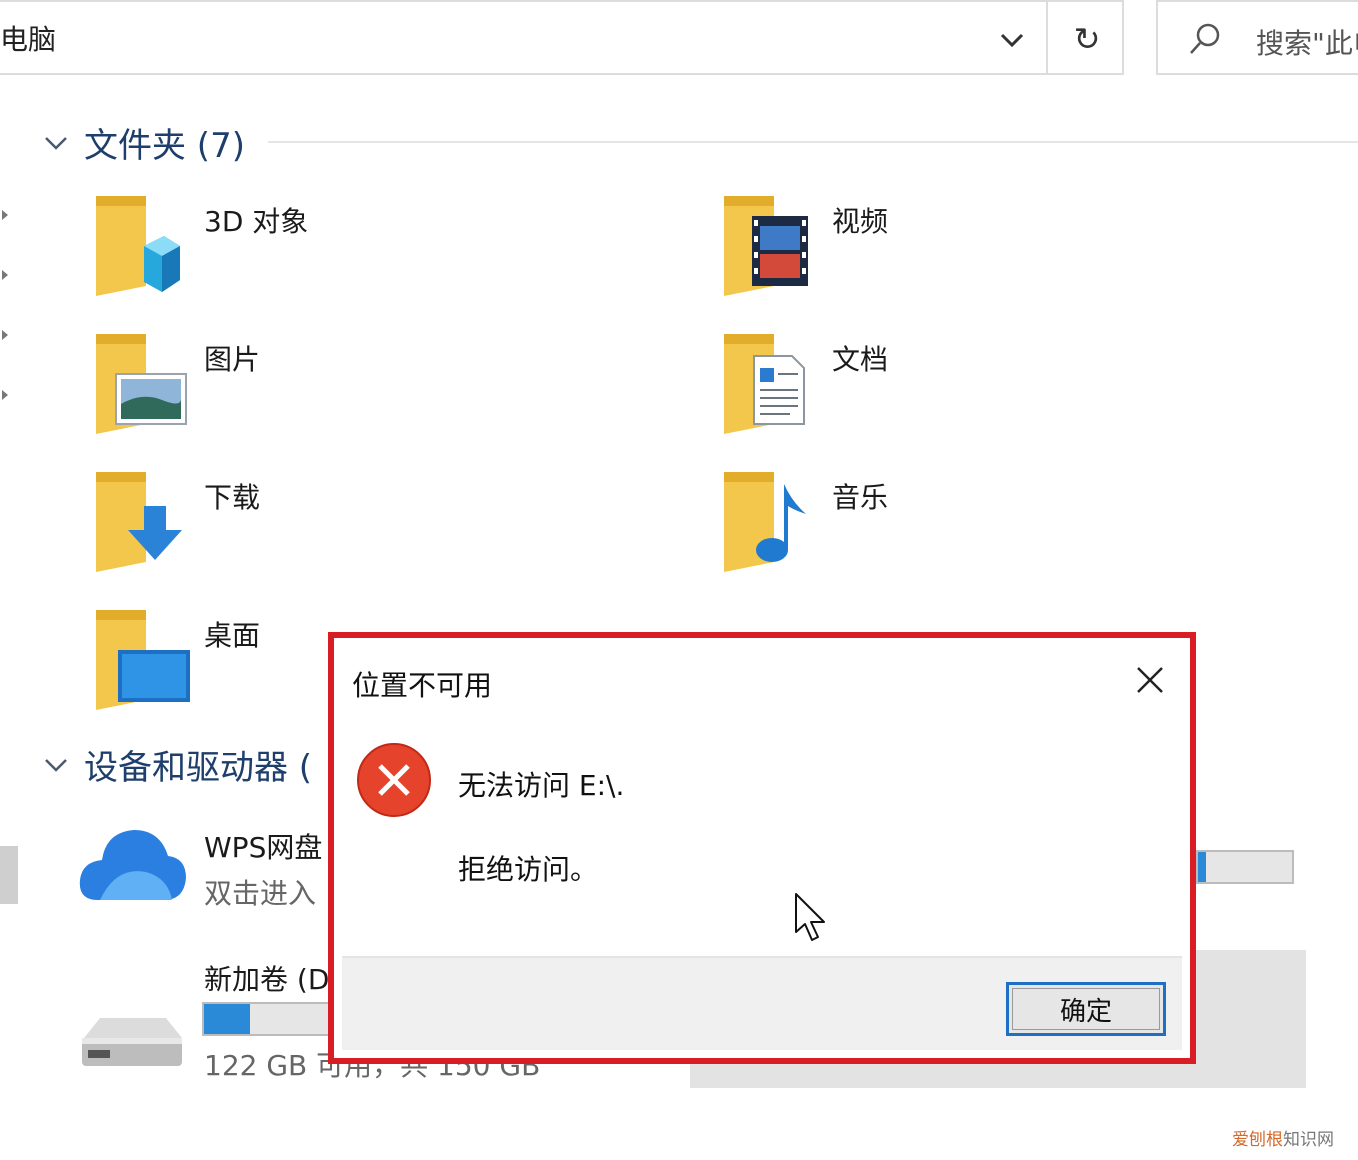  I want to click on folder-pictures: 图片, so click(372, 389).